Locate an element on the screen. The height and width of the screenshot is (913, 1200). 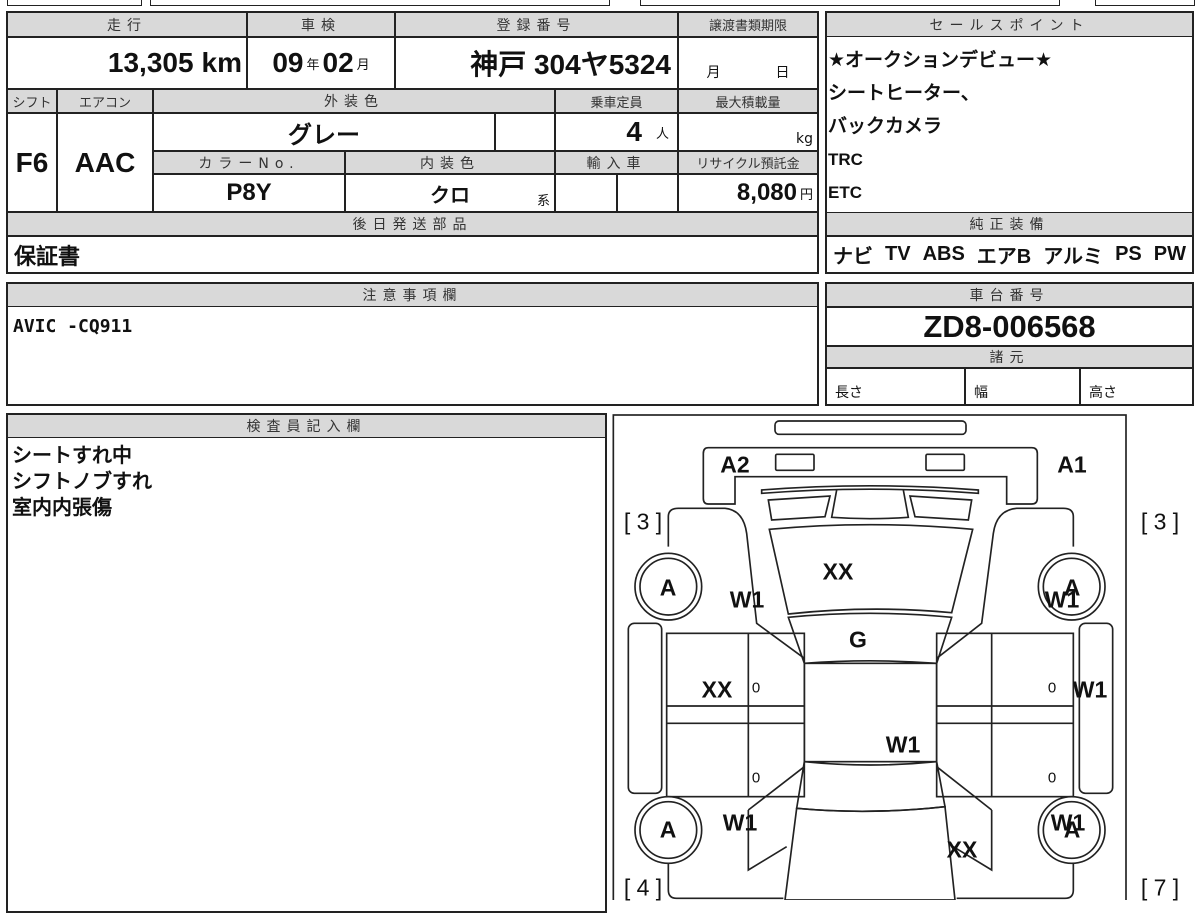
exterior-color-extra is located at coordinates (525, 132).